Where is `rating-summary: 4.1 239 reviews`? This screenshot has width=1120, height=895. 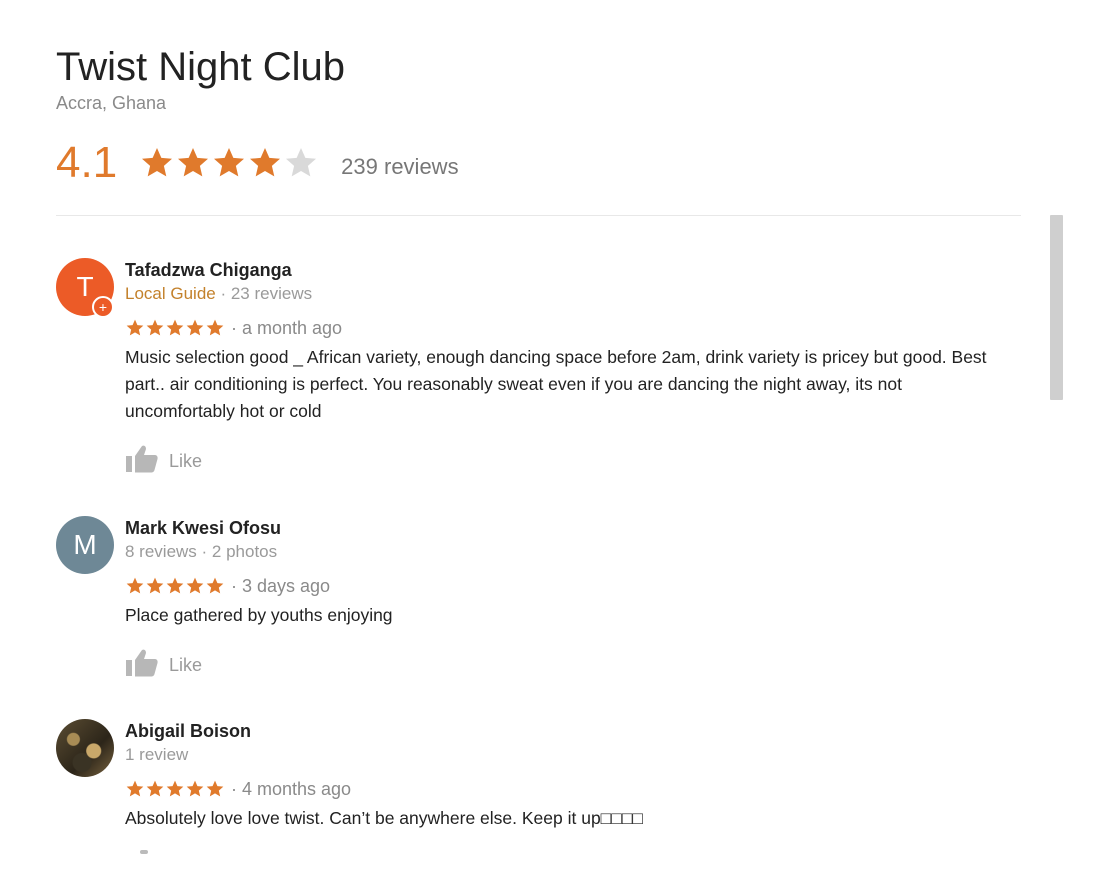 rating-summary: 4.1 239 reviews is located at coordinates (257, 163).